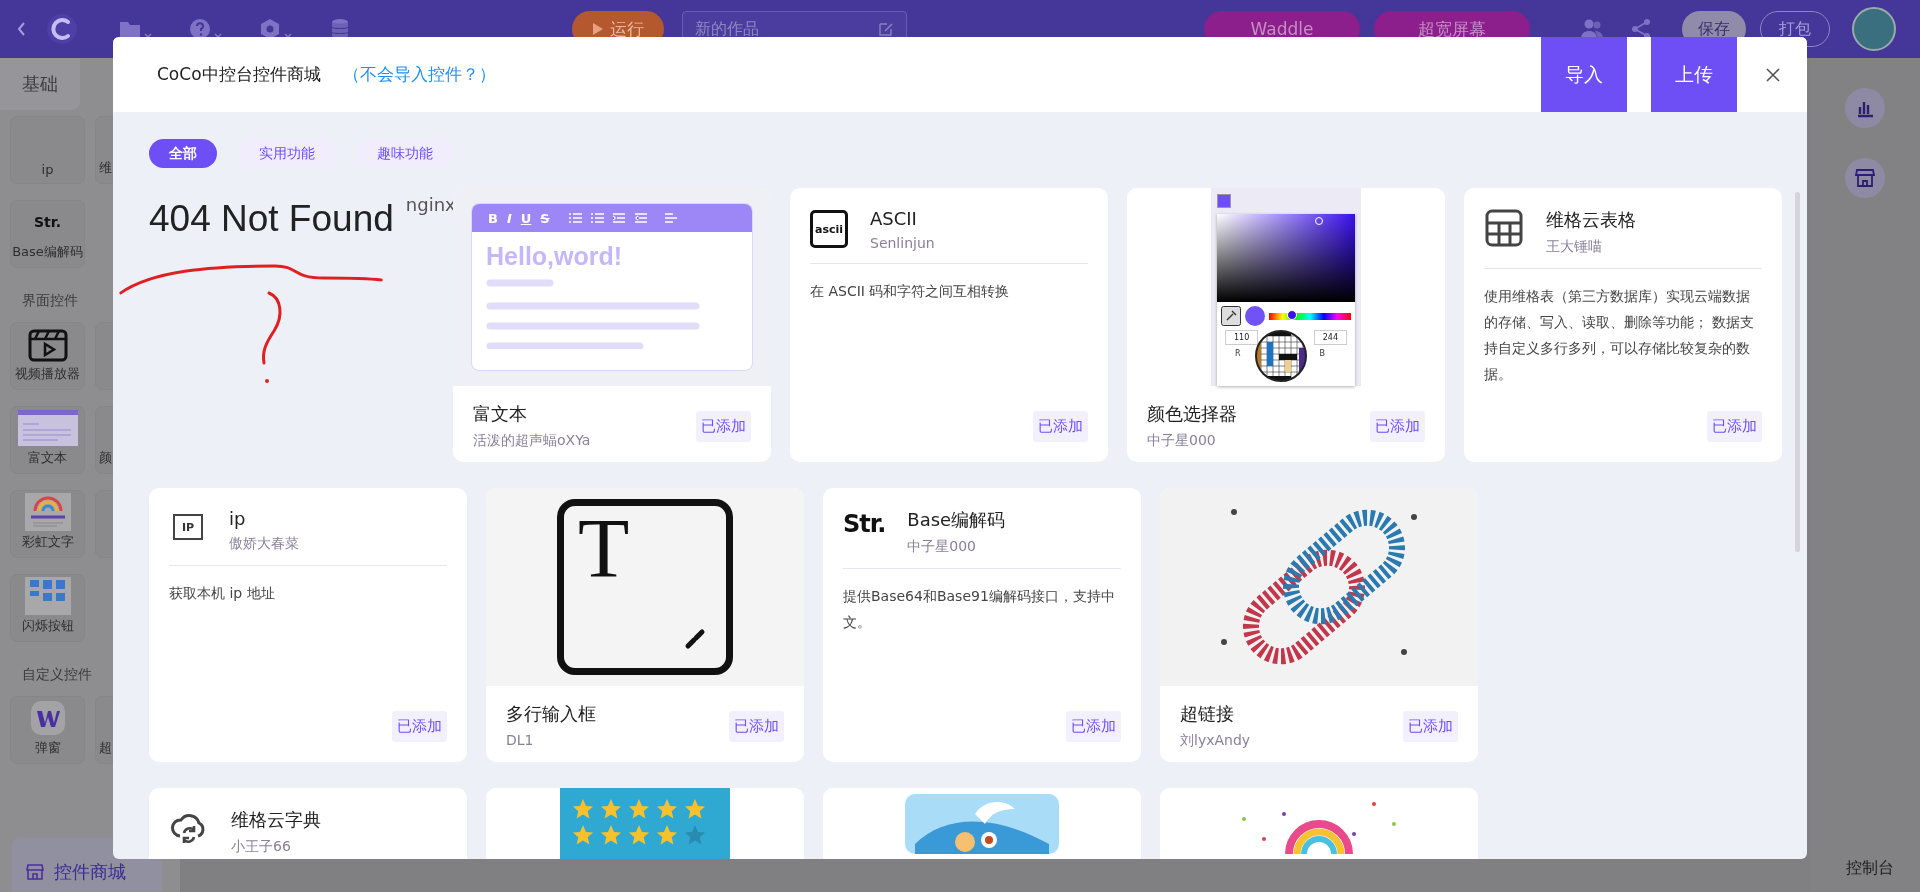 The height and width of the screenshot is (892, 1920). Describe the element at coordinates (47, 428) in the screenshot. I see `editor-thumbnail` at that location.